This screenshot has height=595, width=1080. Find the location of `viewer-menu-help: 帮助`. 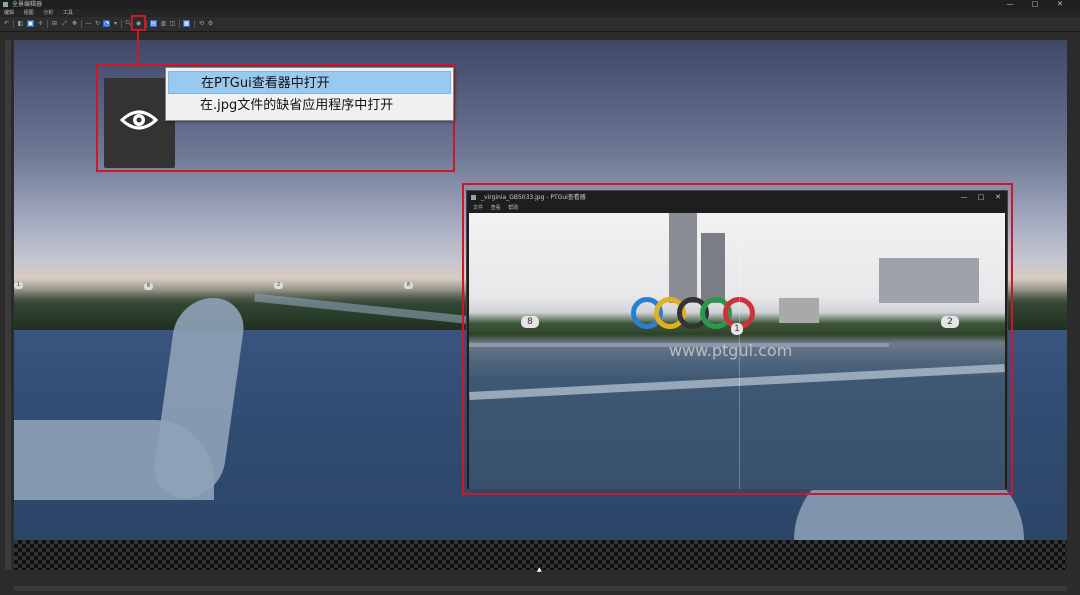

viewer-menu-help: 帮助 is located at coordinates (513, 208).